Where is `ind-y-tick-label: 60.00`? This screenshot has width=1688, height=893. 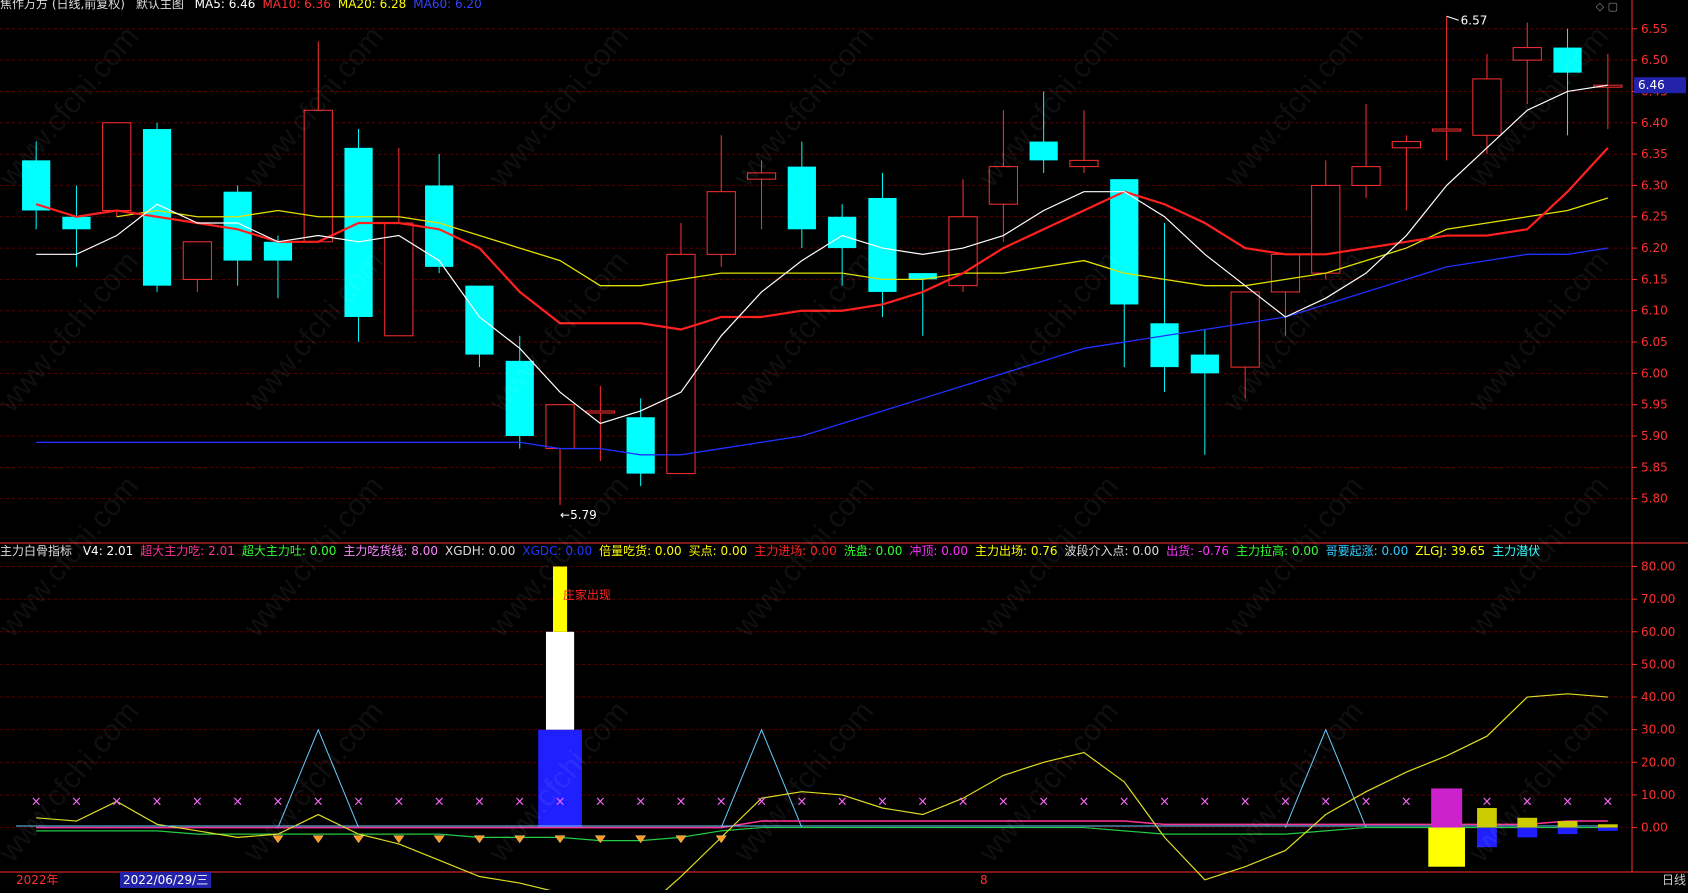
ind-y-tick-label: 60.00 is located at coordinates (1658, 632).